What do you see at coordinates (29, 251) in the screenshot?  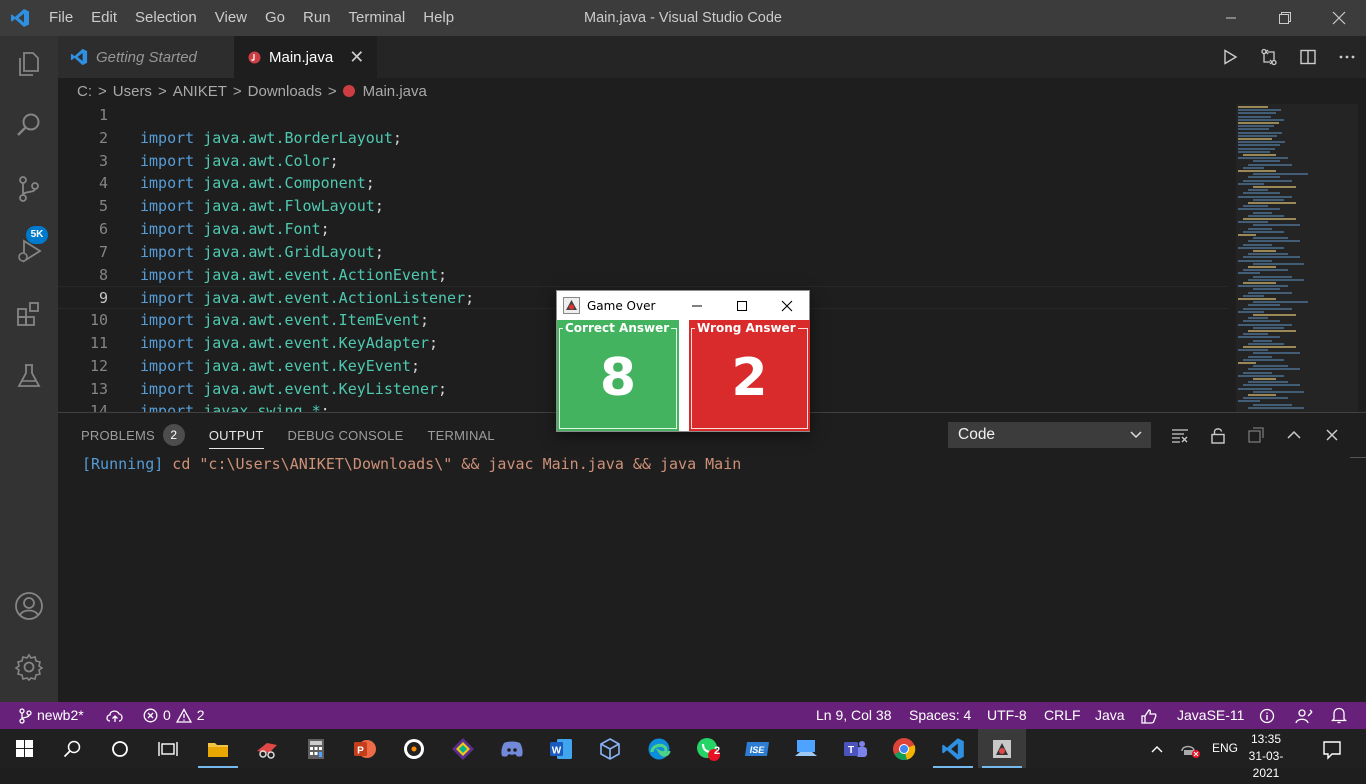 I see `run-debug-icon` at bounding box center [29, 251].